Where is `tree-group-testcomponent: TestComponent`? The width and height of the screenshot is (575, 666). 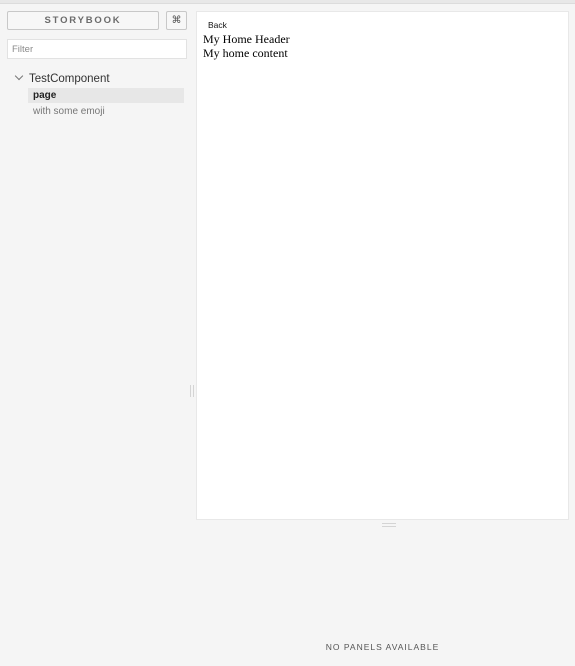
tree-group-testcomponent: TestComponent is located at coordinates (100, 78).